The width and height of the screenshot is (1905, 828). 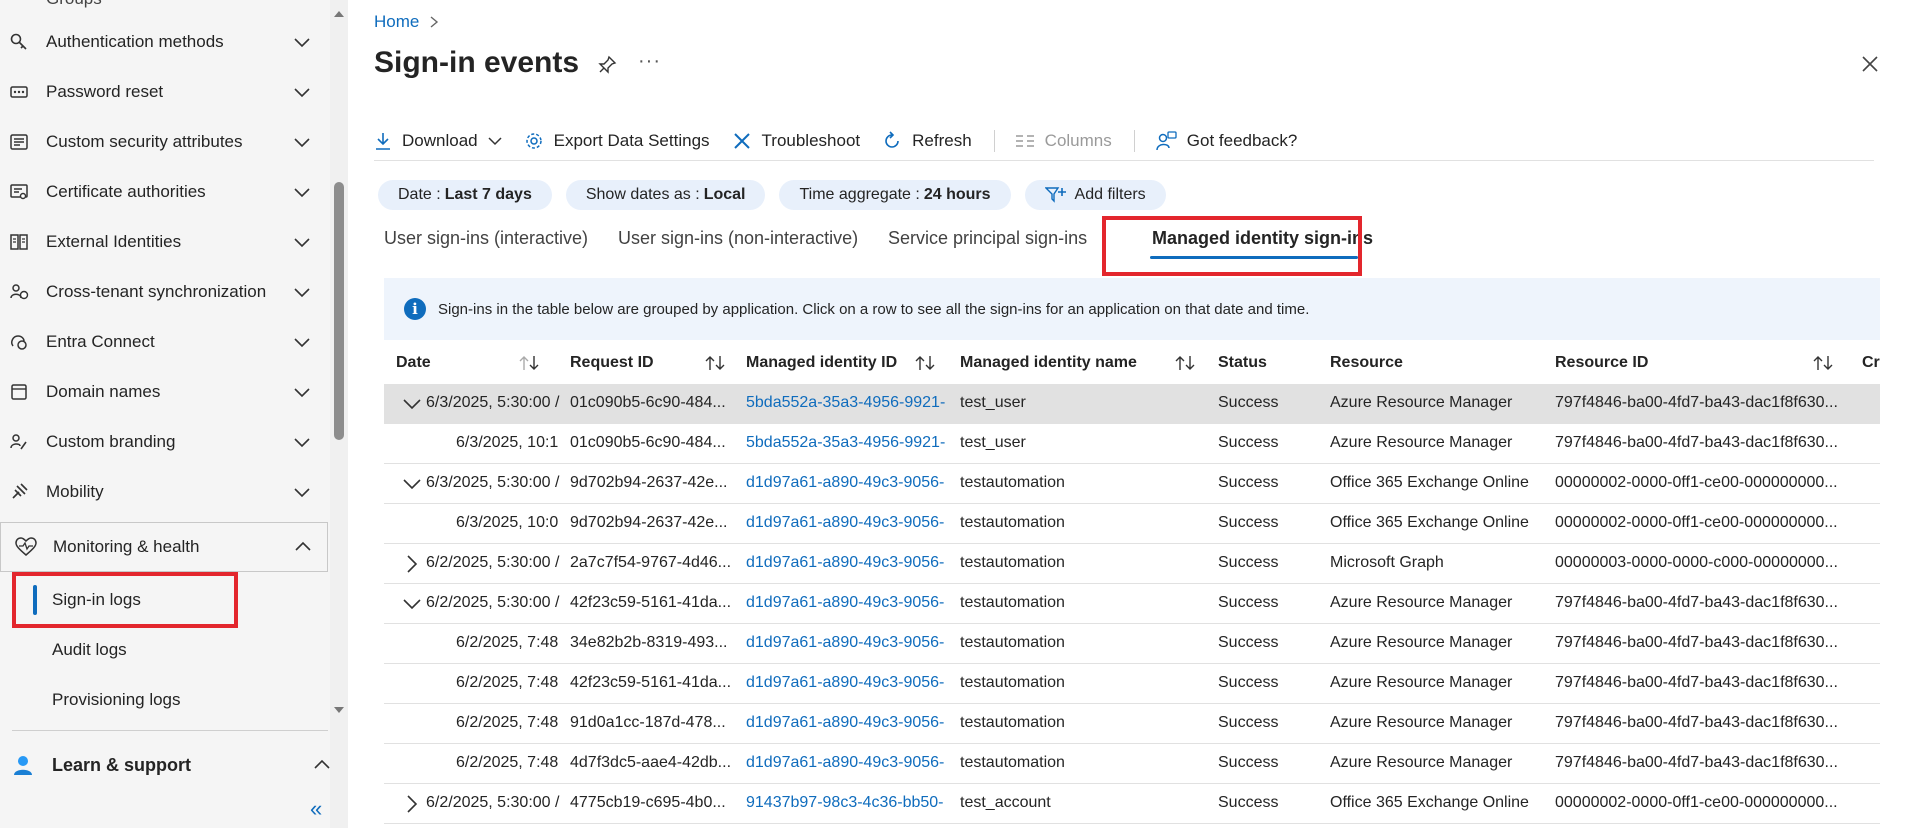 I want to click on info-icon: i, so click(x=415, y=309).